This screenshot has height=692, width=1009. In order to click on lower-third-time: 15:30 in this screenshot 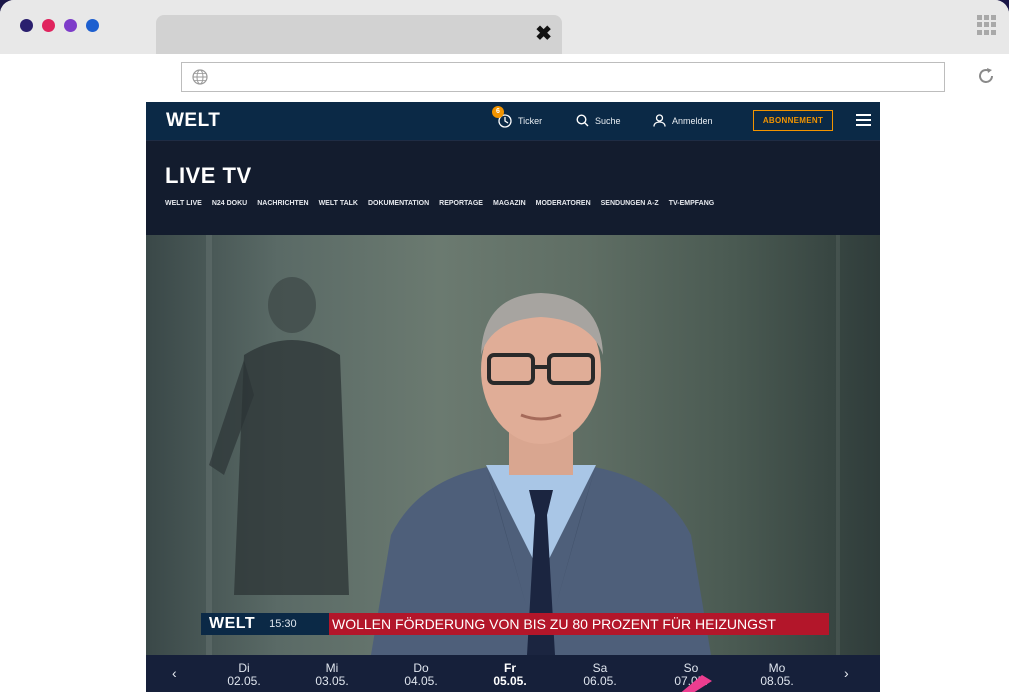, I will do `click(283, 624)`.